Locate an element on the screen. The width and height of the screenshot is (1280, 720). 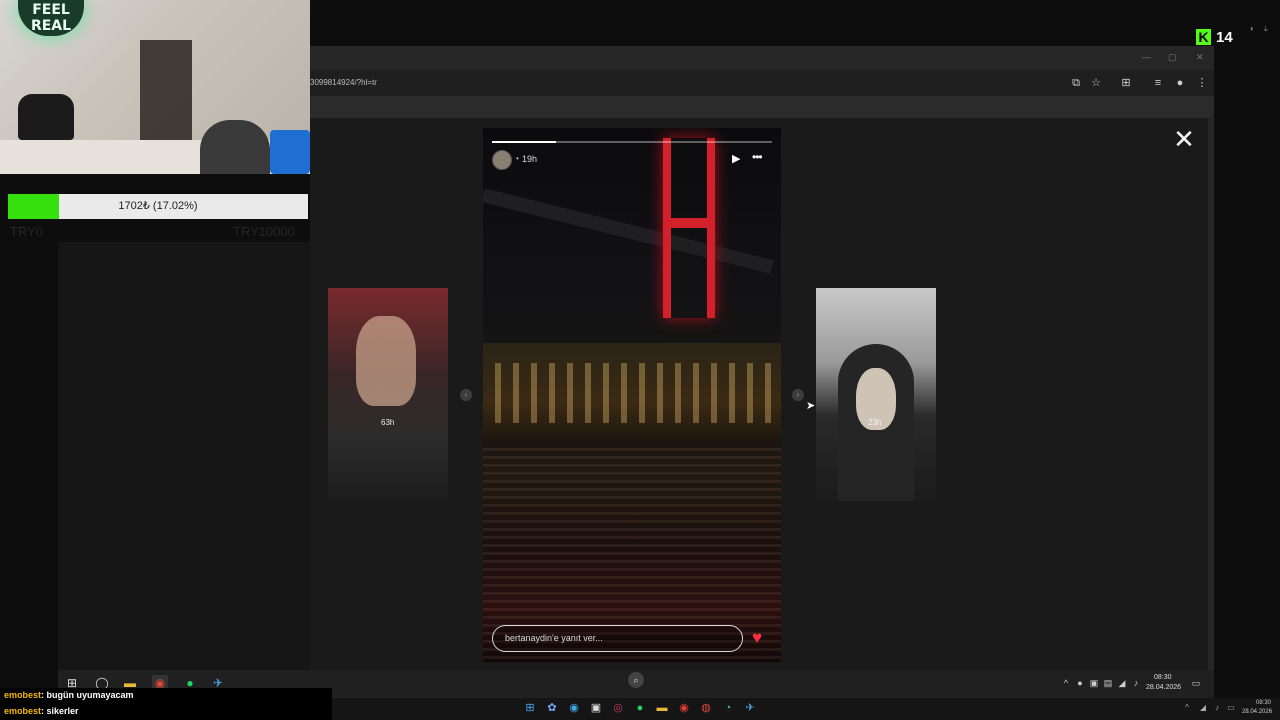
next-story-preview: 23h is located at coordinates (876, 394).